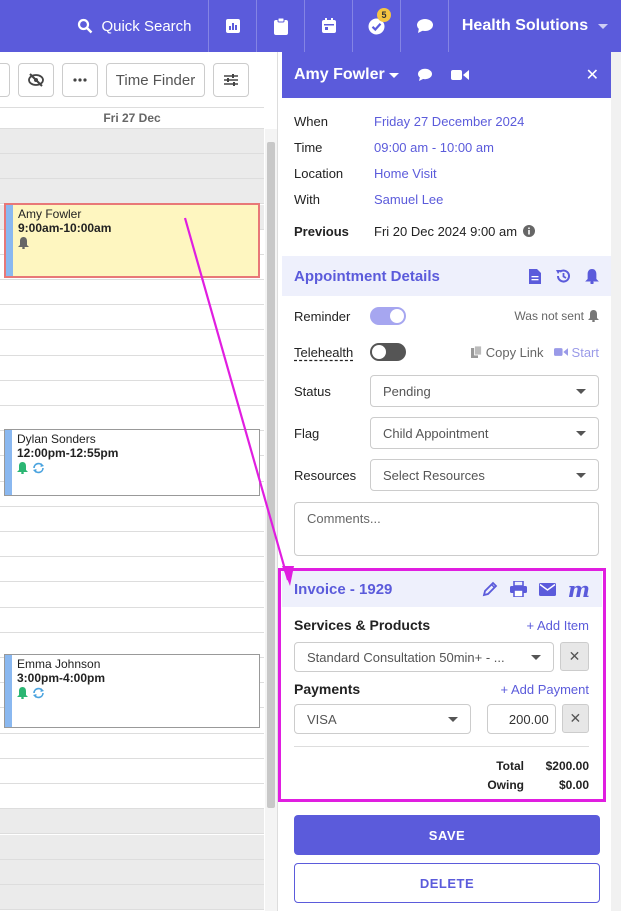 The image size is (621, 911). Describe the element at coordinates (56, 439) in the screenshot. I see `appointment-name: Dylan Sonders` at that location.